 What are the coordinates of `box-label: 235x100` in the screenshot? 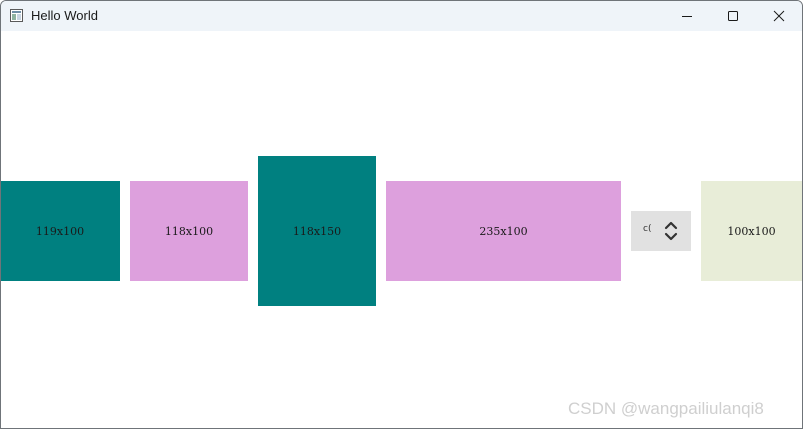 It's located at (503, 231).